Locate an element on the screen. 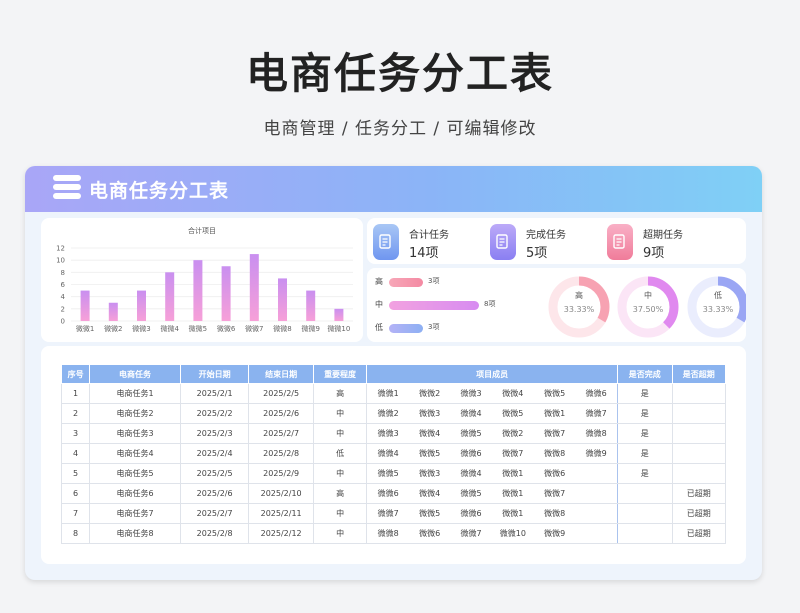 The image size is (800, 613). table-cell: 2025/2/1 is located at coordinates (214, 393).